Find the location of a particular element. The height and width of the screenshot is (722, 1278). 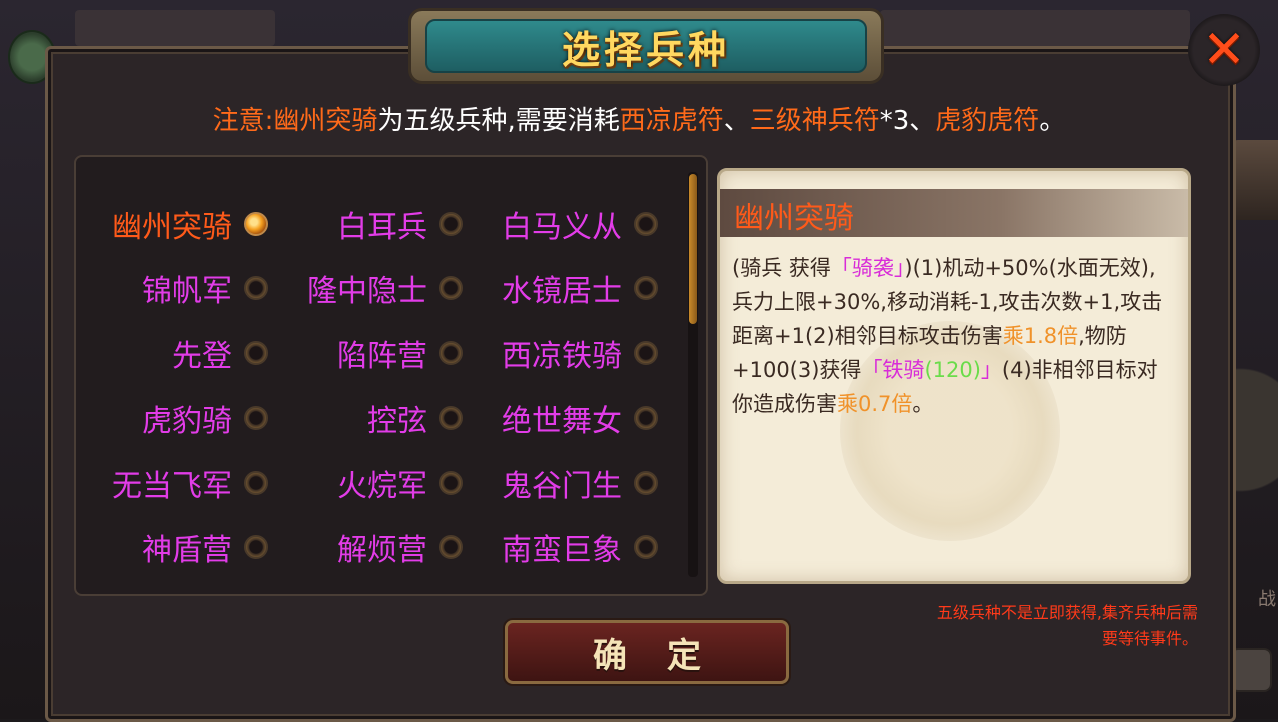

dialog-title: 选择兵种 is located at coordinates (645, 49).